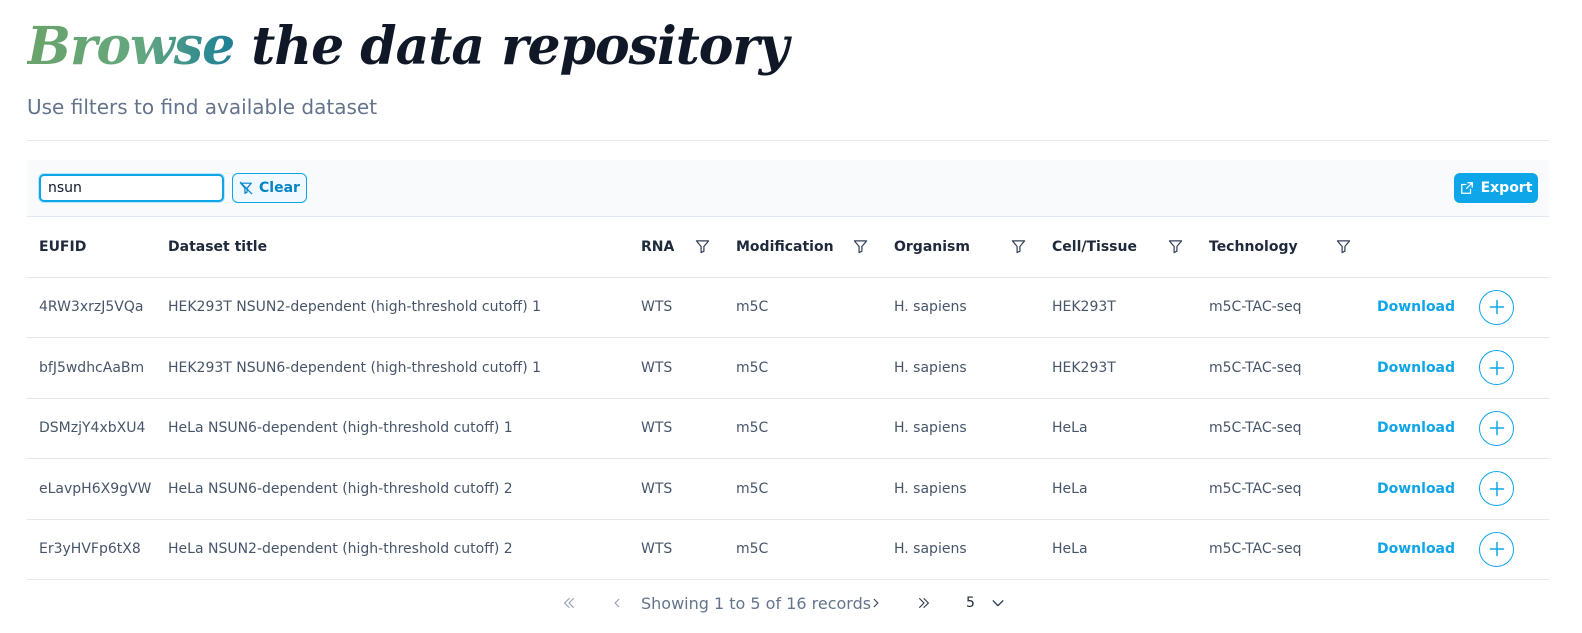 This screenshot has width=1582, height=633. What do you see at coordinates (788, 140) in the screenshot?
I see `header-divider` at bounding box center [788, 140].